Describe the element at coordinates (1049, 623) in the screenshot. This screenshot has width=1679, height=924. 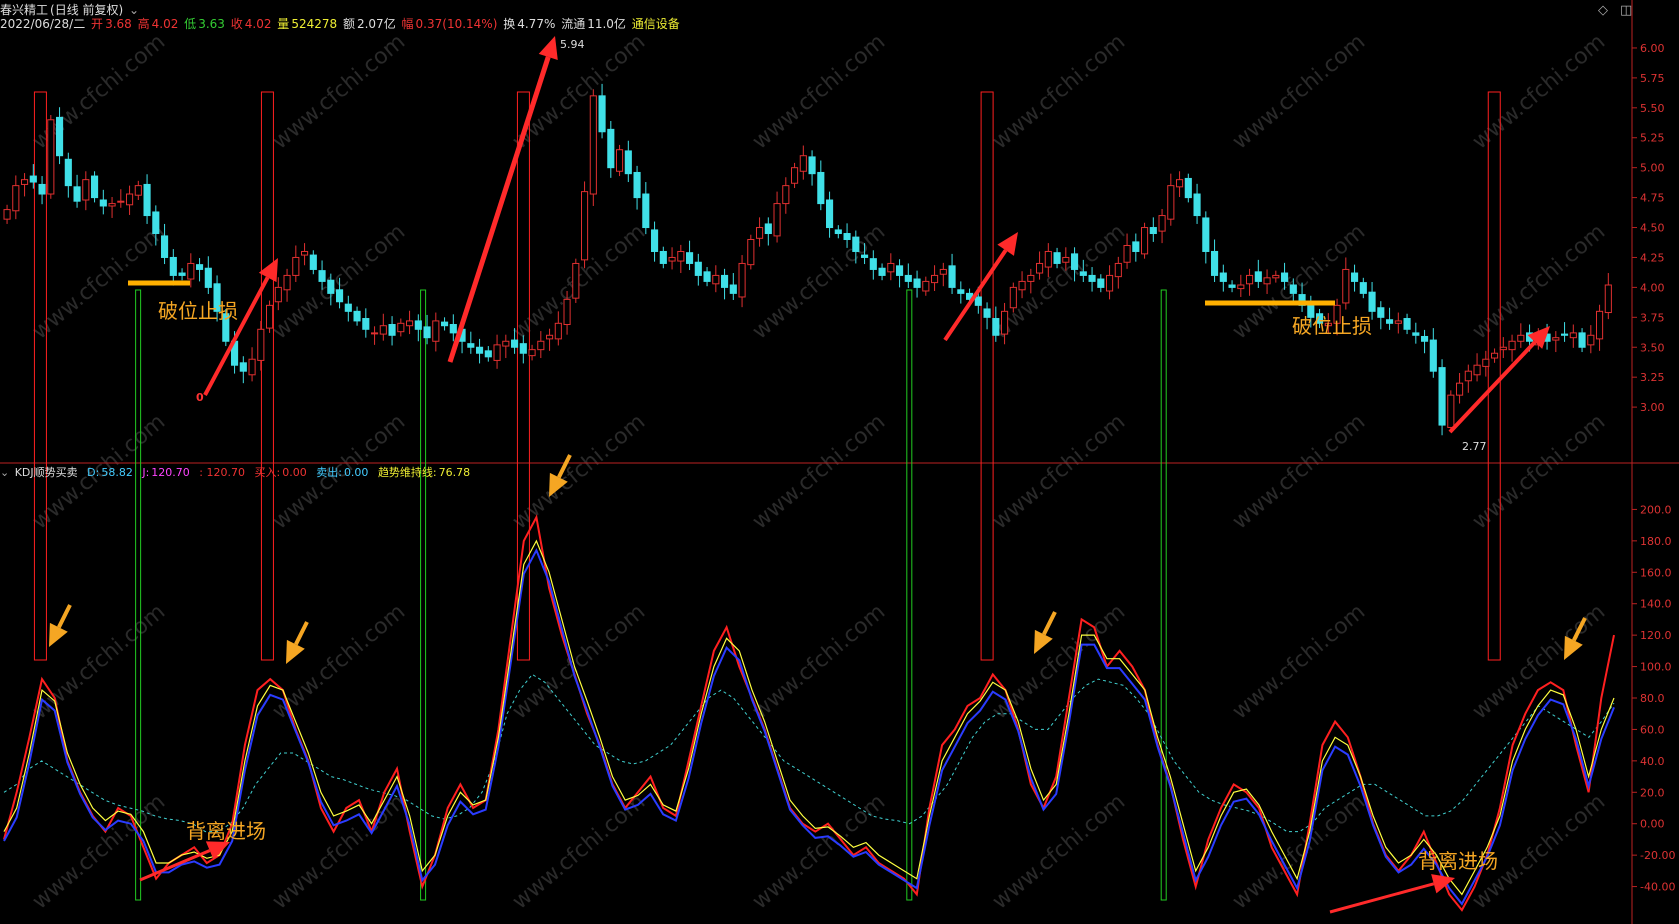
I see `signal-pointer-arrow` at that location.